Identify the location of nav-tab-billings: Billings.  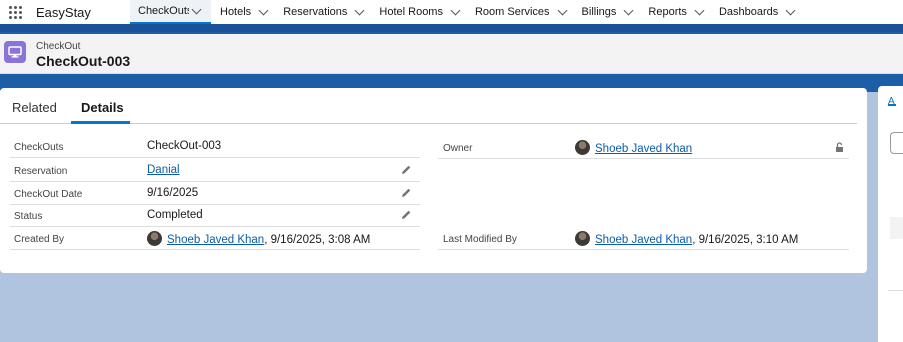
(607, 12).